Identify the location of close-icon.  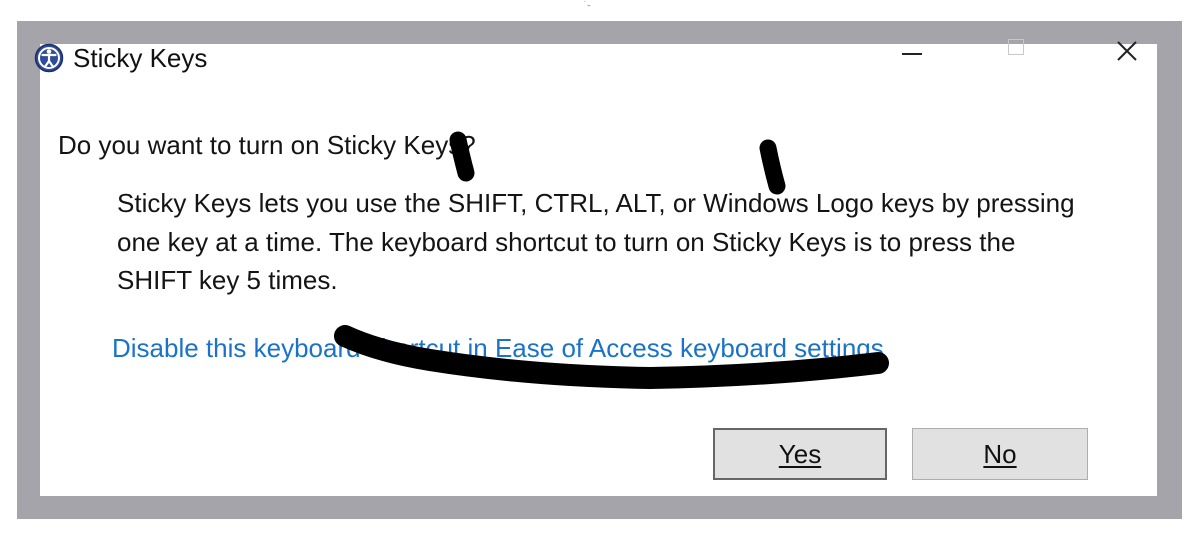
(1127, 53).